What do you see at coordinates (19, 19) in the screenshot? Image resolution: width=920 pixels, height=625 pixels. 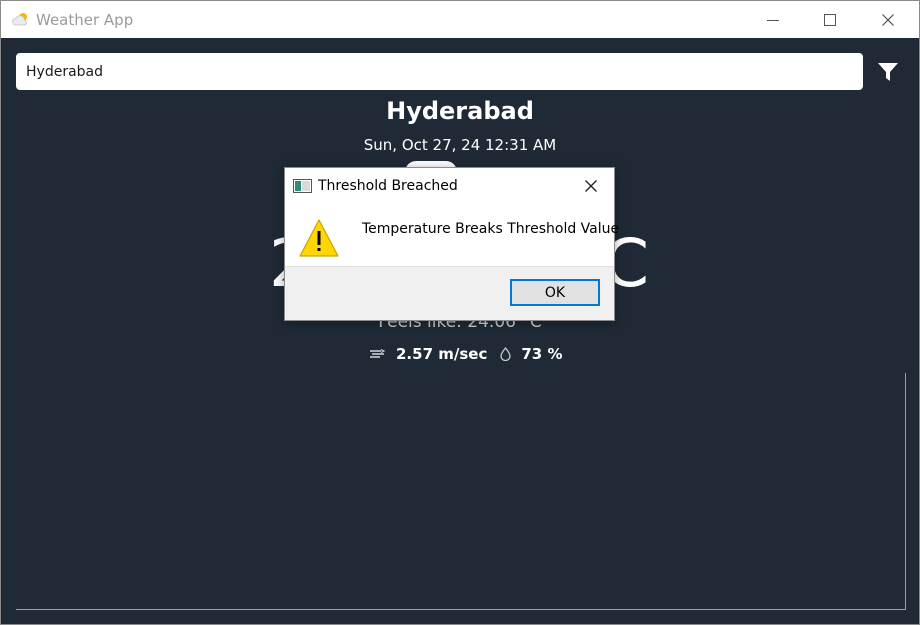 I see `cloud-sun-icon` at bounding box center [19, 19].